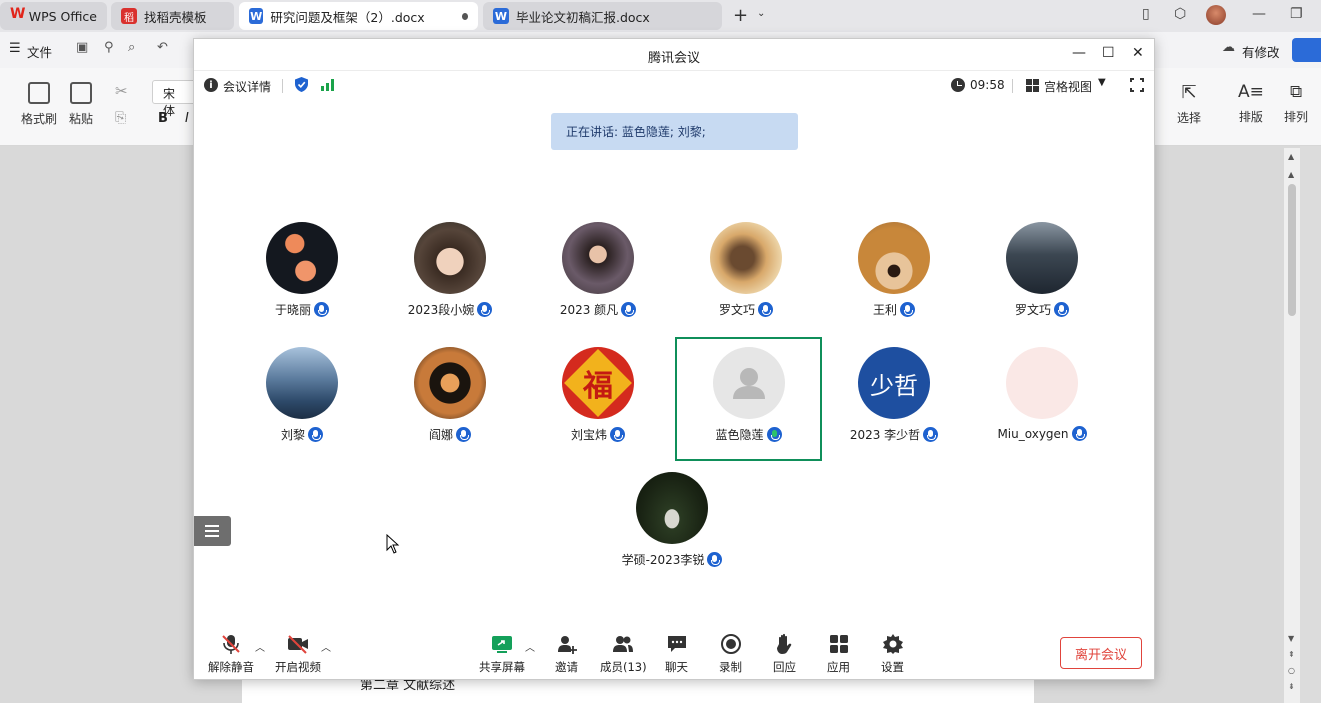 The height and width of the screenshot is (703, 1321). Describe the element at coordinates (598, 275) in the screenshot. I see `participant-tile: 2023 颜凡` at that location.